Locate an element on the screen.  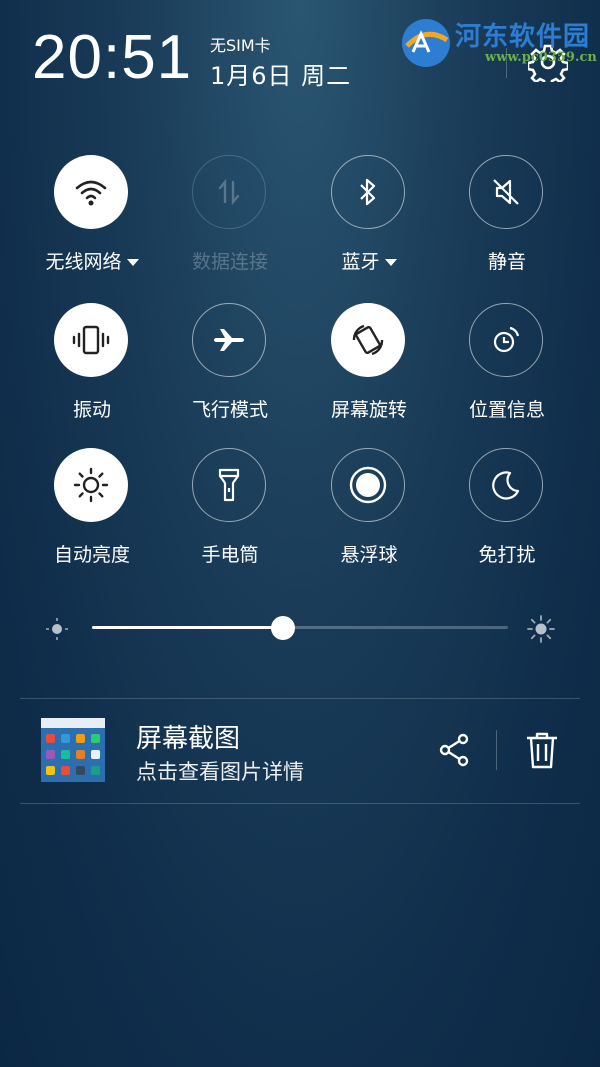
toggle-label: 飞行模式 is located at coordinates (229, 410).